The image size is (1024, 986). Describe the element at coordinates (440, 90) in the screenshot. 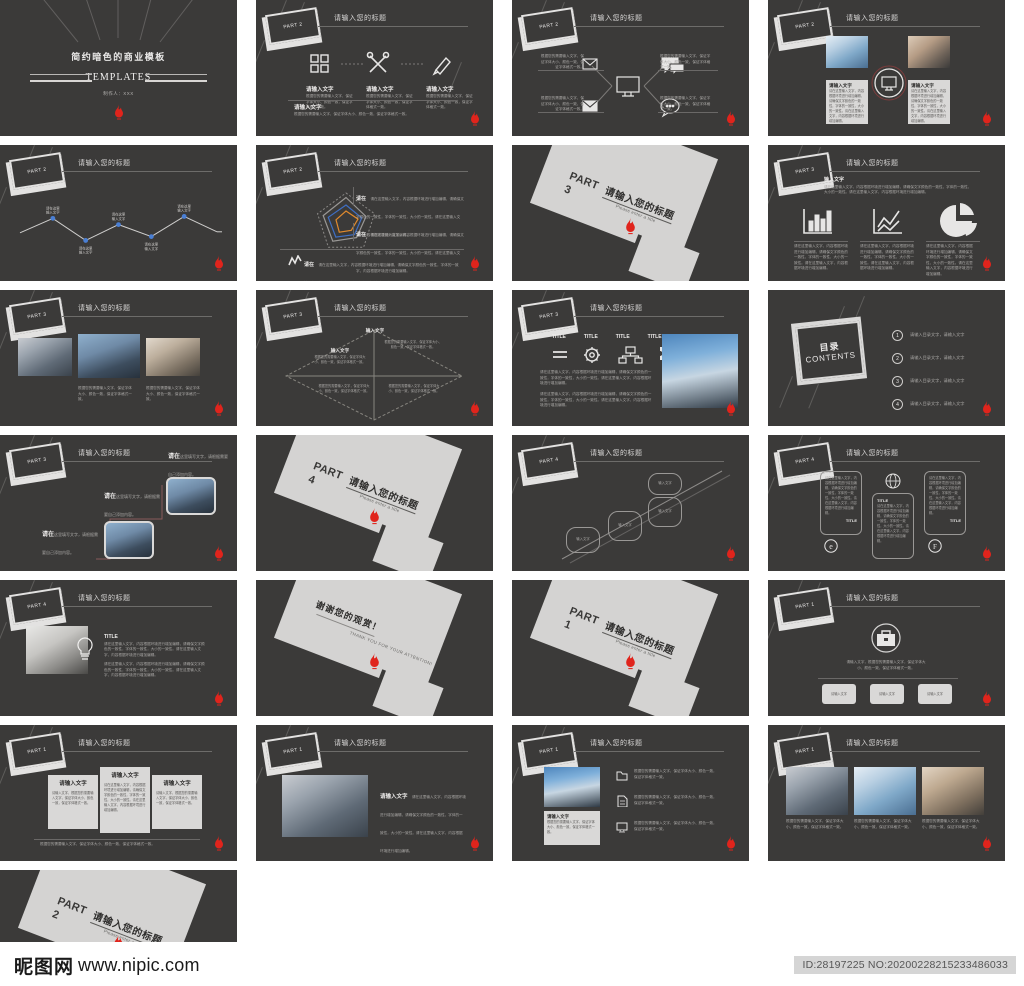

I see `feature-3-title: 请输入文字` at that location.